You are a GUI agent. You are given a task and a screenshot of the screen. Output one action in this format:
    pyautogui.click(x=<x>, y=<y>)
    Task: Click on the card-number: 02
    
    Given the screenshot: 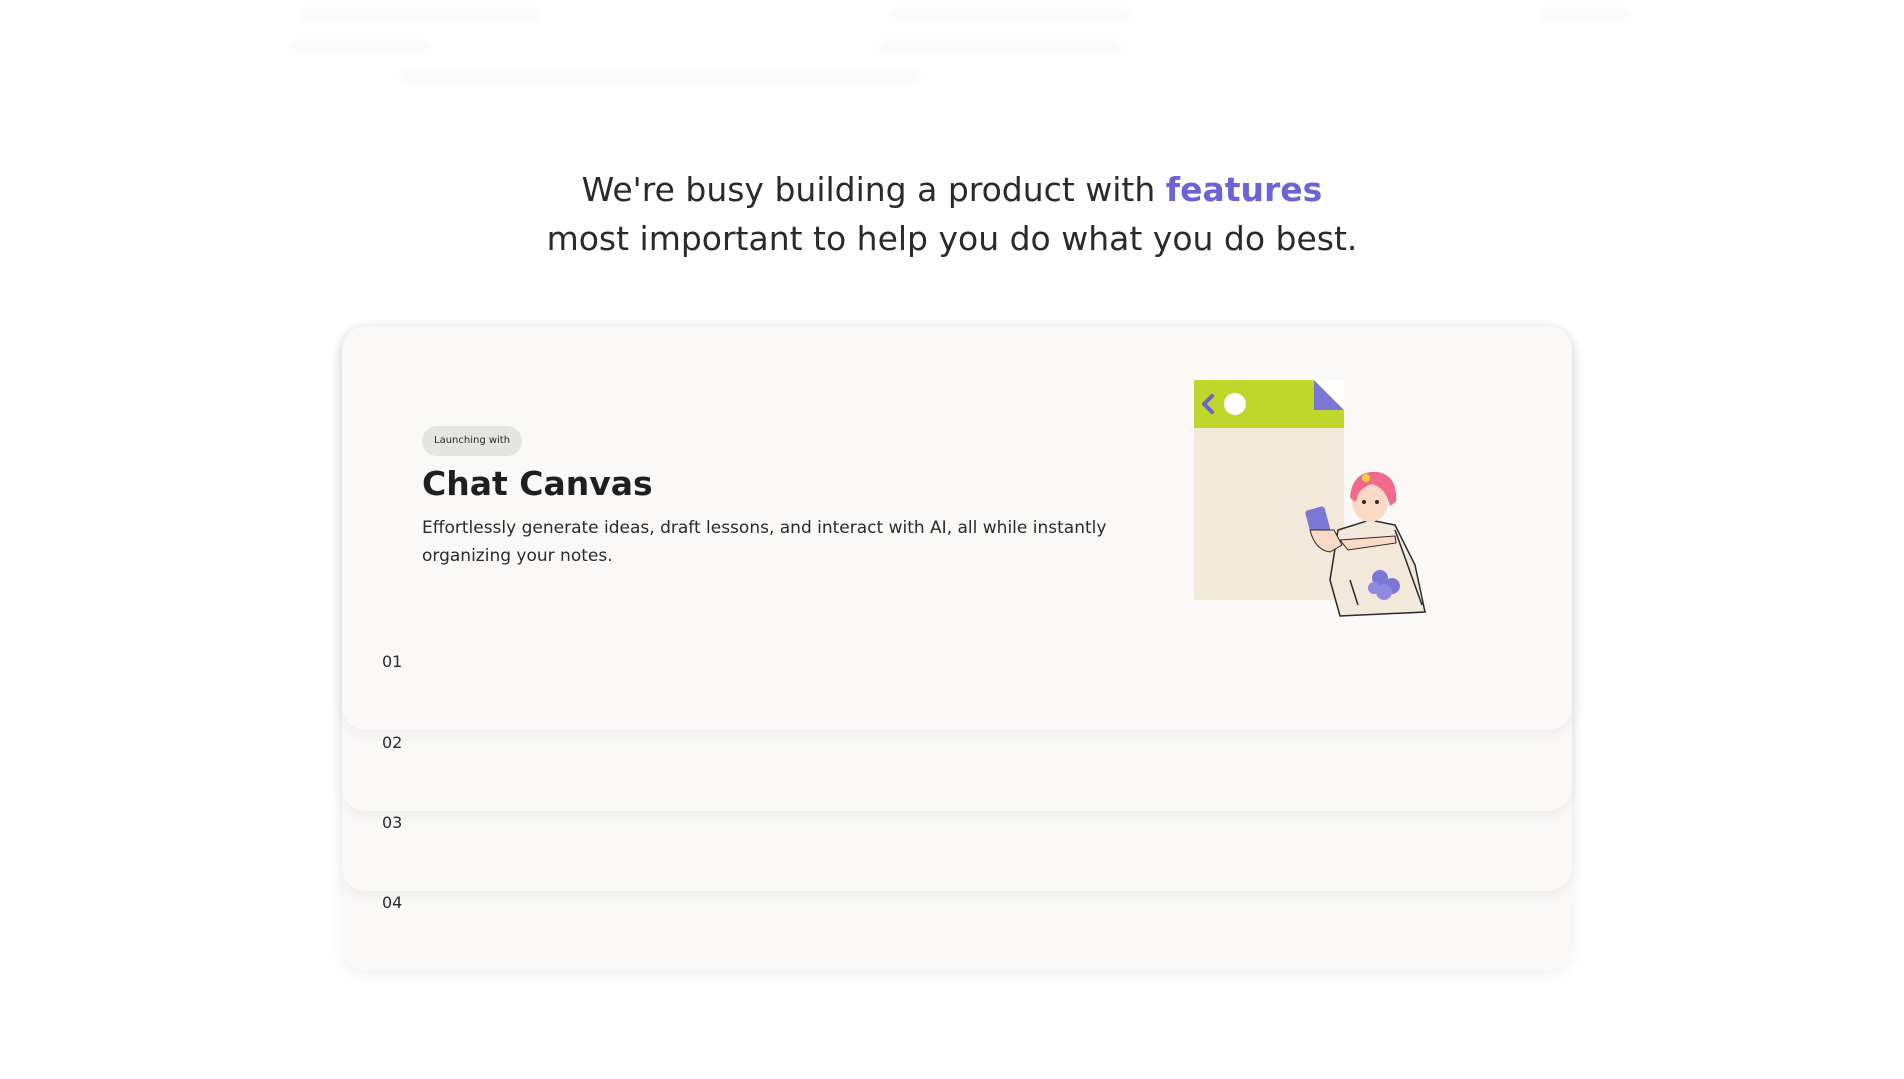 What is the action you would take?
    pyautogui.click(x=392, y=742)
    